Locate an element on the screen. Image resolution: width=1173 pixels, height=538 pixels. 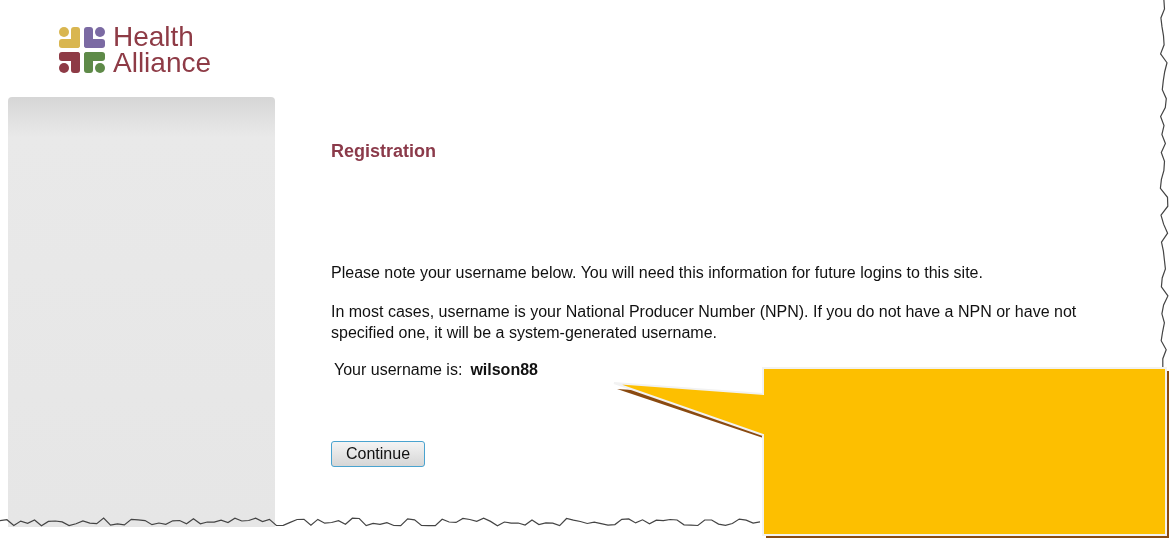
logo-text: Alliance is located at coordinates (162, 63).